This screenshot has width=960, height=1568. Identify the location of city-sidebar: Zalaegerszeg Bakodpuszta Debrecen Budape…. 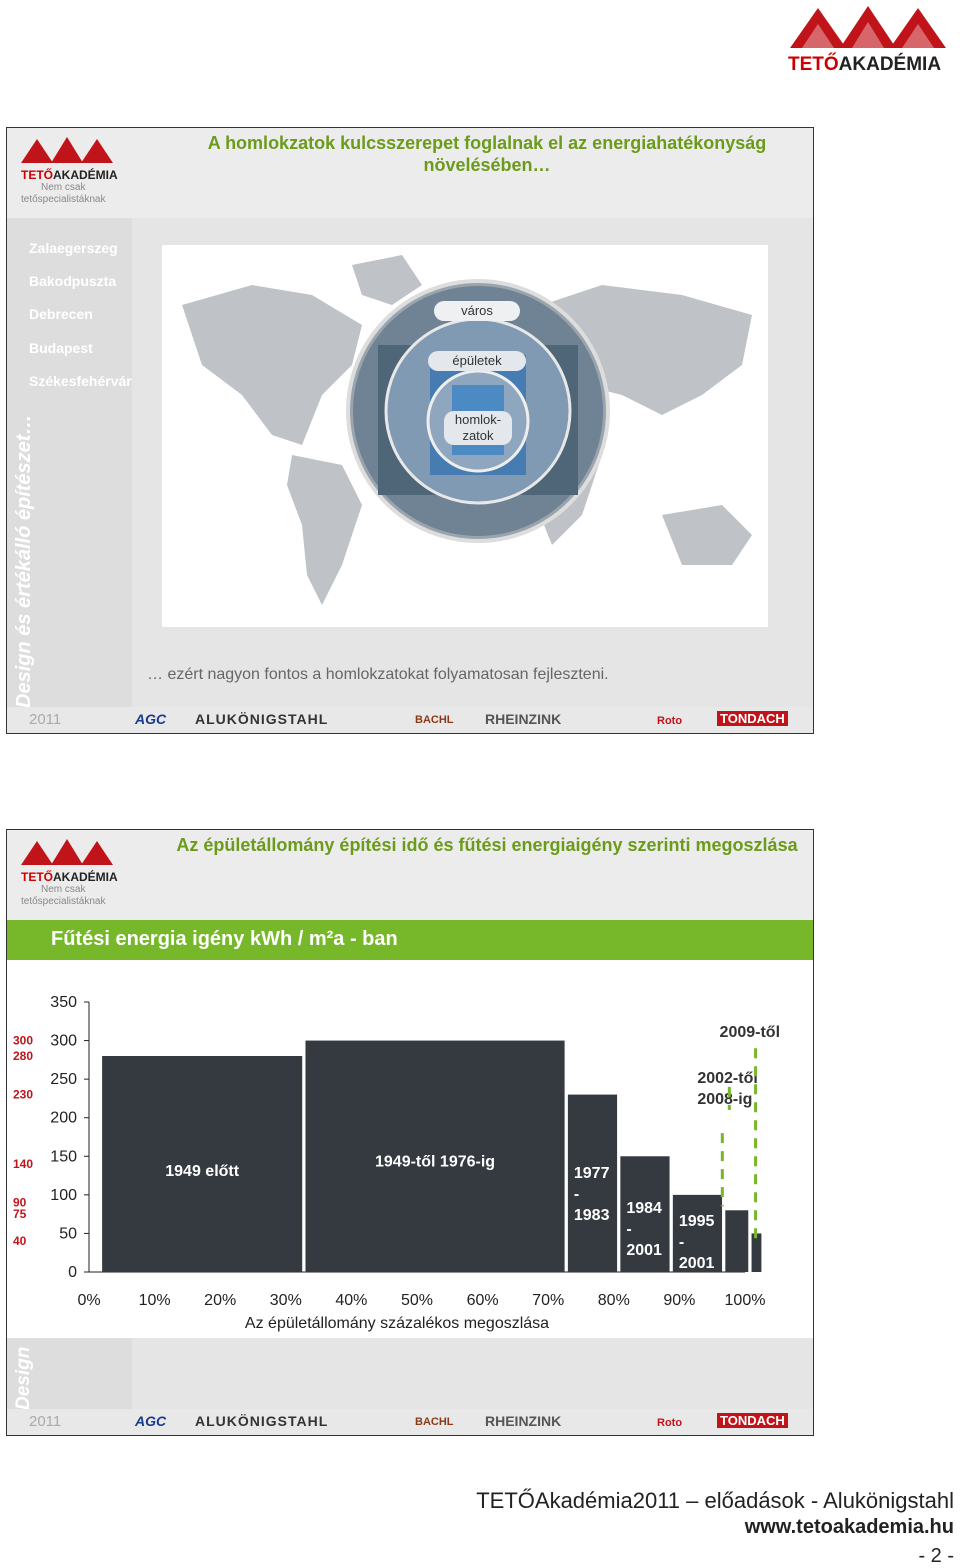
(69, 463).